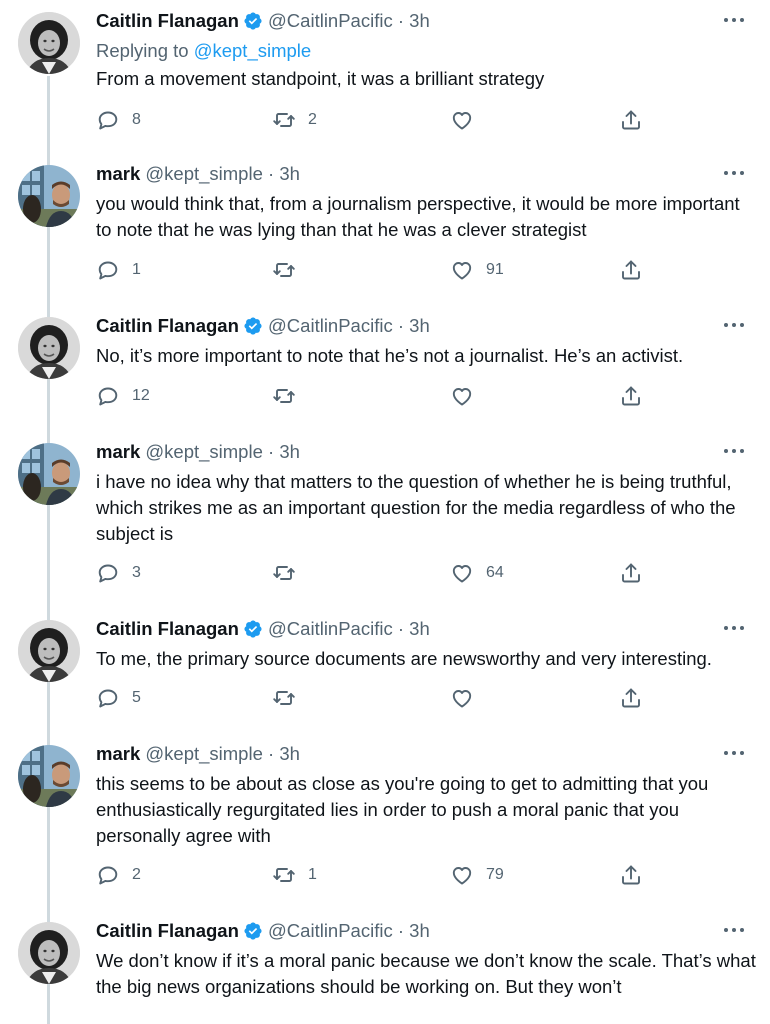 The image size is (770, 1024). Describe the element at coordinates (477, 270) in the screenshot. I see `like-button: 91` at that location.